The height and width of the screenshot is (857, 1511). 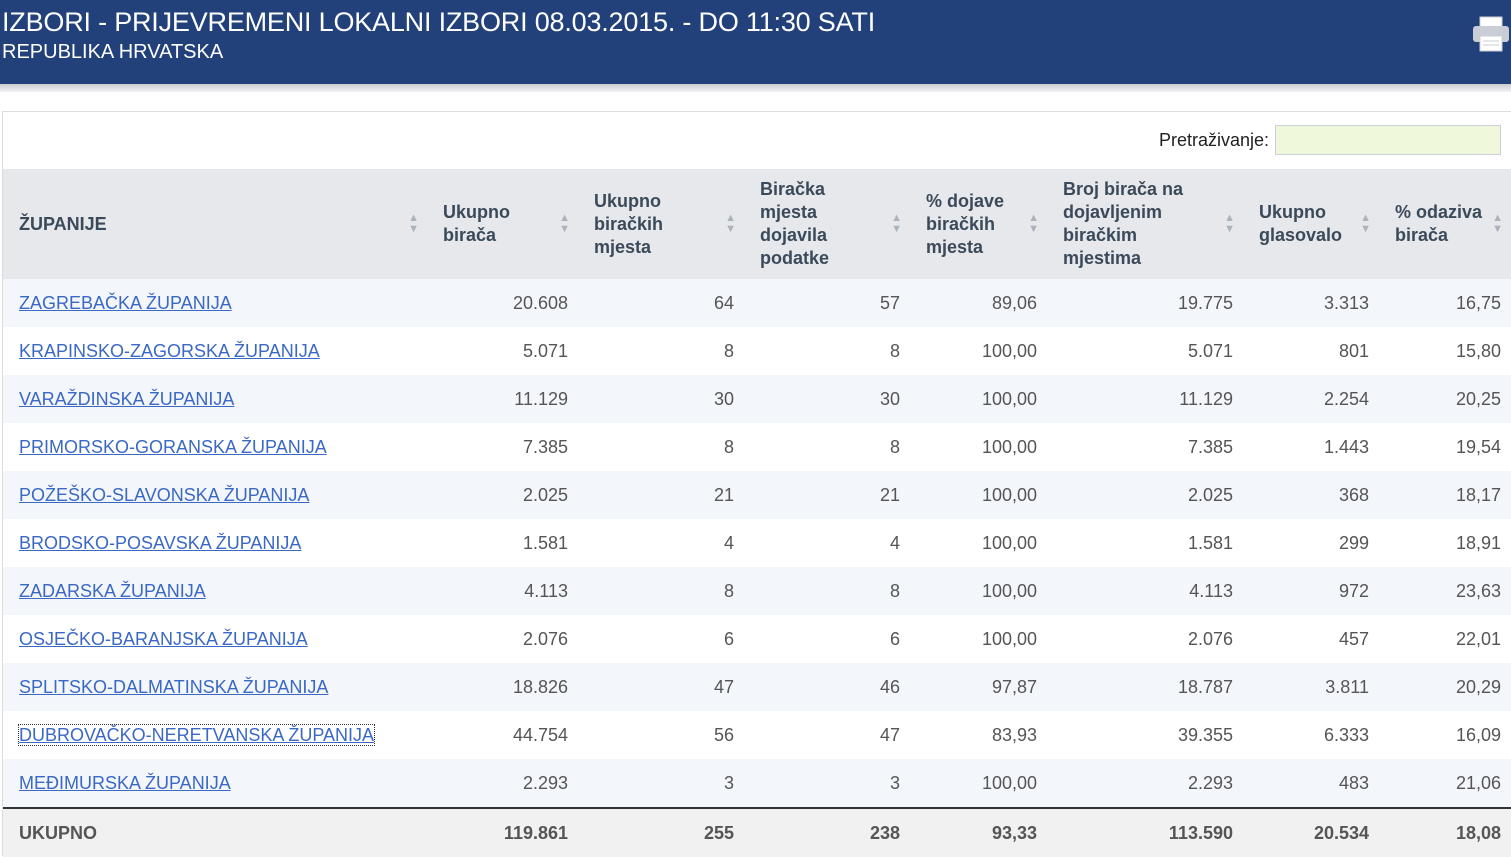 I want to click on table-cell: 1.581, so click(x=545, y=542).